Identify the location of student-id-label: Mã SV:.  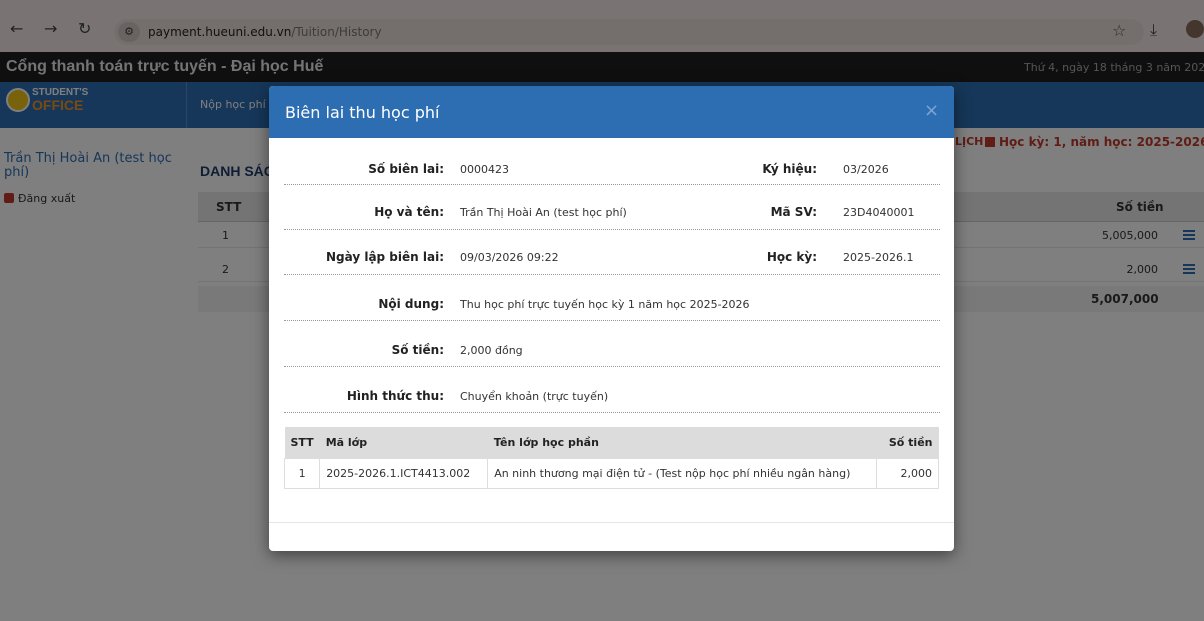
(793, 212).